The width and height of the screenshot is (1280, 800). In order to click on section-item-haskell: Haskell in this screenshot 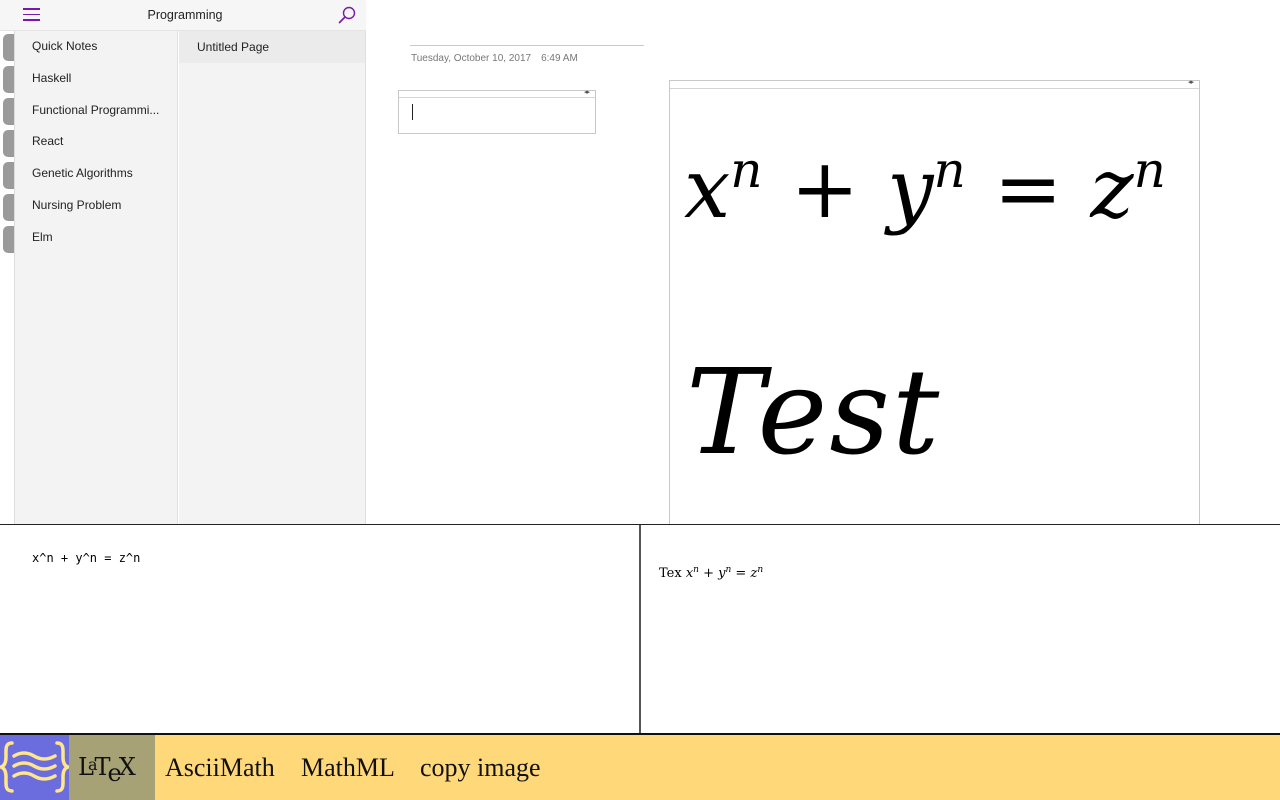, I will do `click(96, 79)`.